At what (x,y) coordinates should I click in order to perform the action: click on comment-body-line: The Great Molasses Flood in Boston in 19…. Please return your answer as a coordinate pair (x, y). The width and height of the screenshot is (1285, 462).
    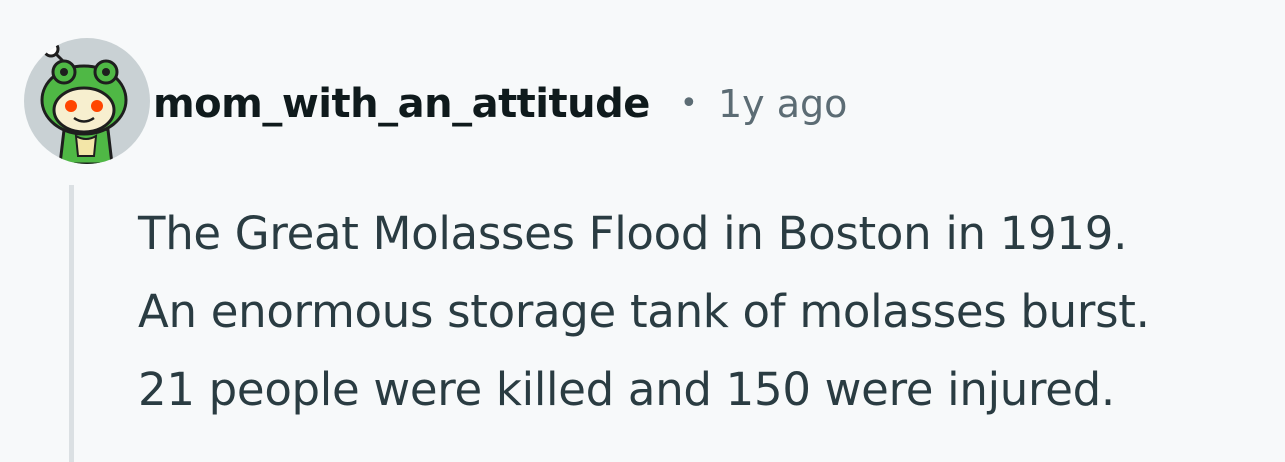
    Looking at the image, I should click on (633, 233).